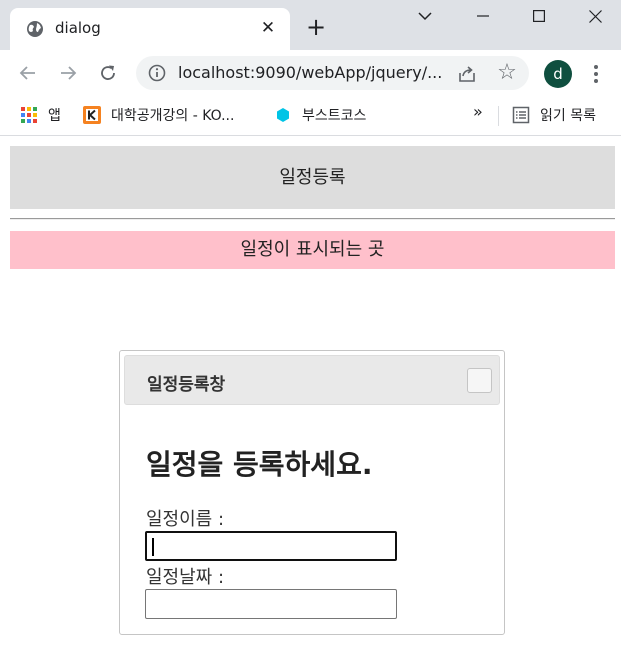  I want to click on minimize-button, so click(483, 16).